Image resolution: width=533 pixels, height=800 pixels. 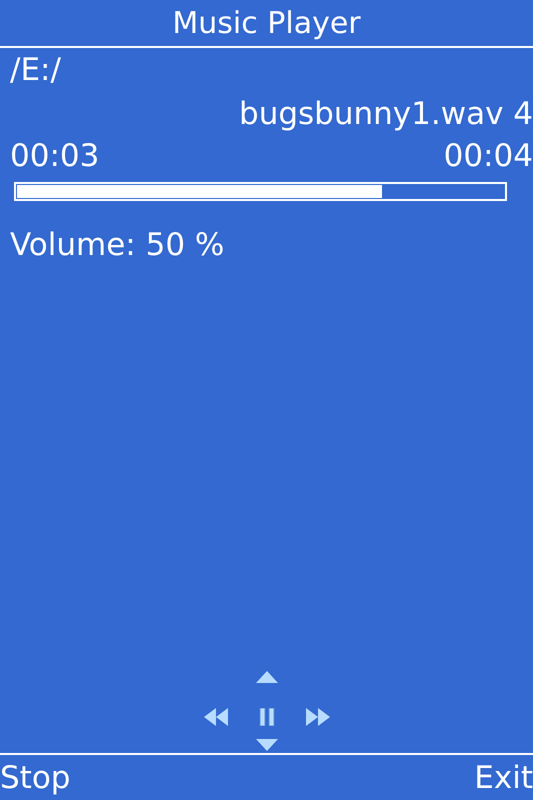 What do you see at coordinates (55, 156) in the screenshot?
I see `elapsed-time: 00:03` at bounding box center [55, 156].